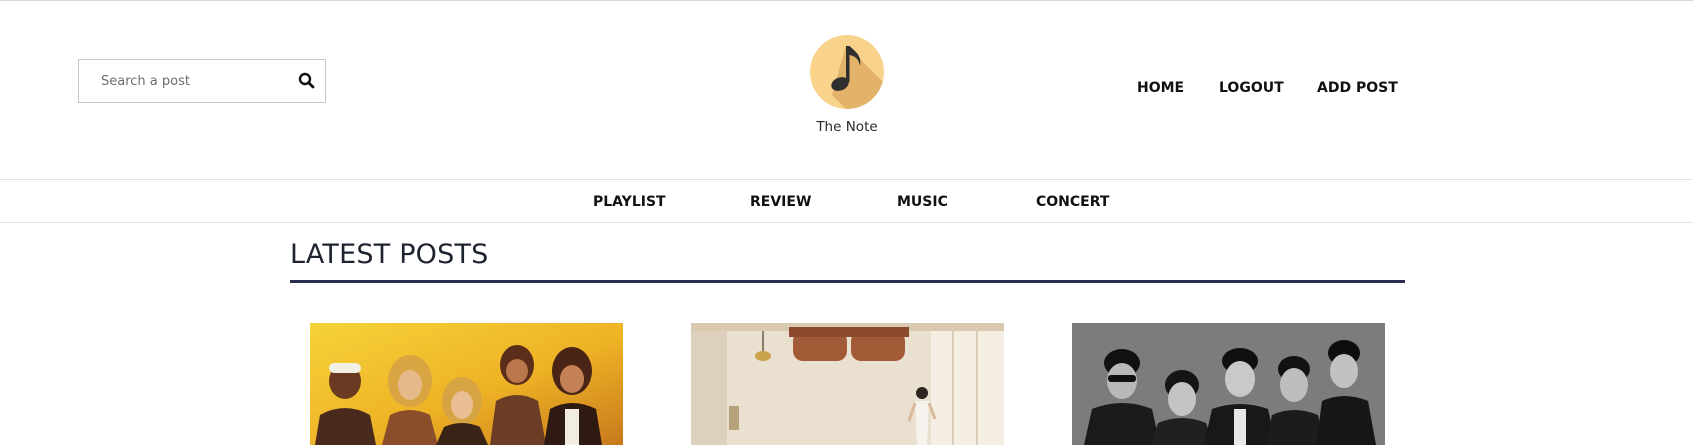 This screenshot has height=445, width=1693. I want to click on section-title: LATEST POSTS, so click(389, 254).